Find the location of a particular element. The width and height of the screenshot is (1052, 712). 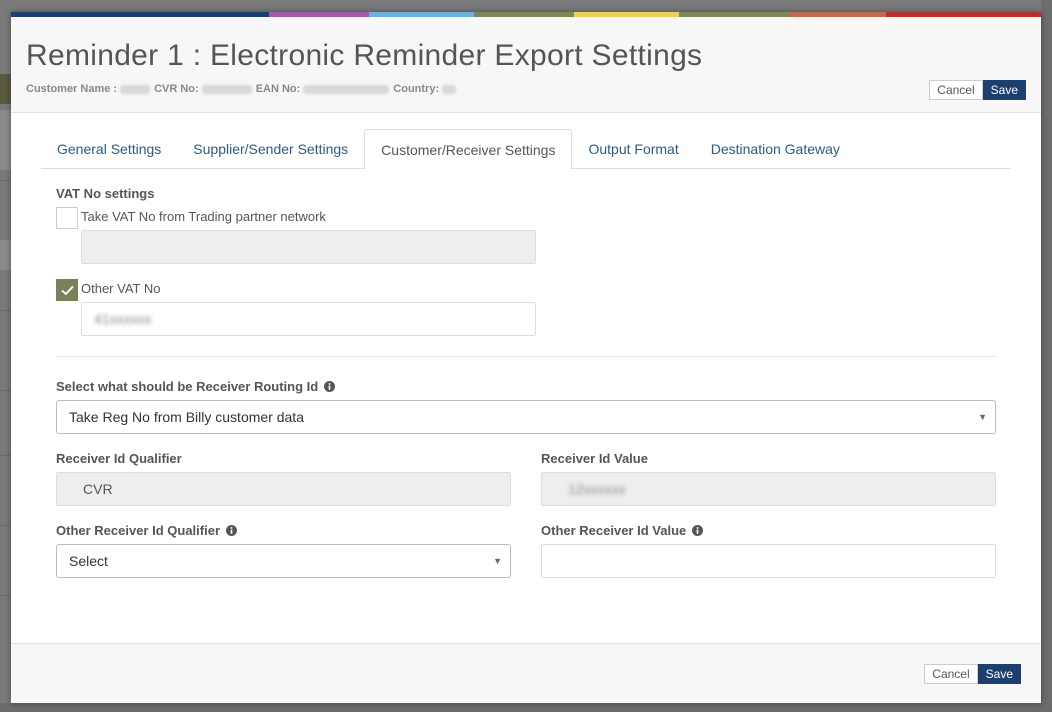

checkmark-icon is located at coordinates (67, 290).